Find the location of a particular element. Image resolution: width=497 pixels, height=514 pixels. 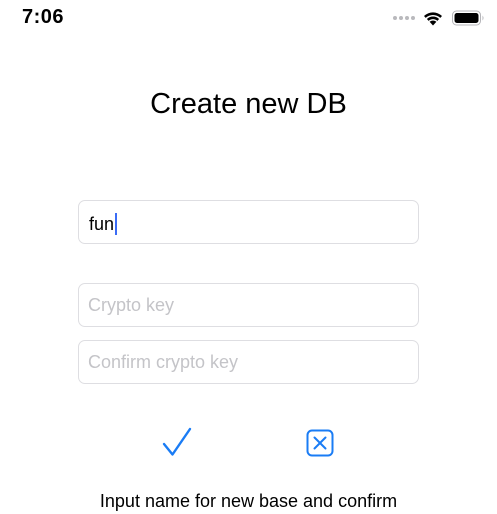

cancel-button is located at coordinates (320, 443).